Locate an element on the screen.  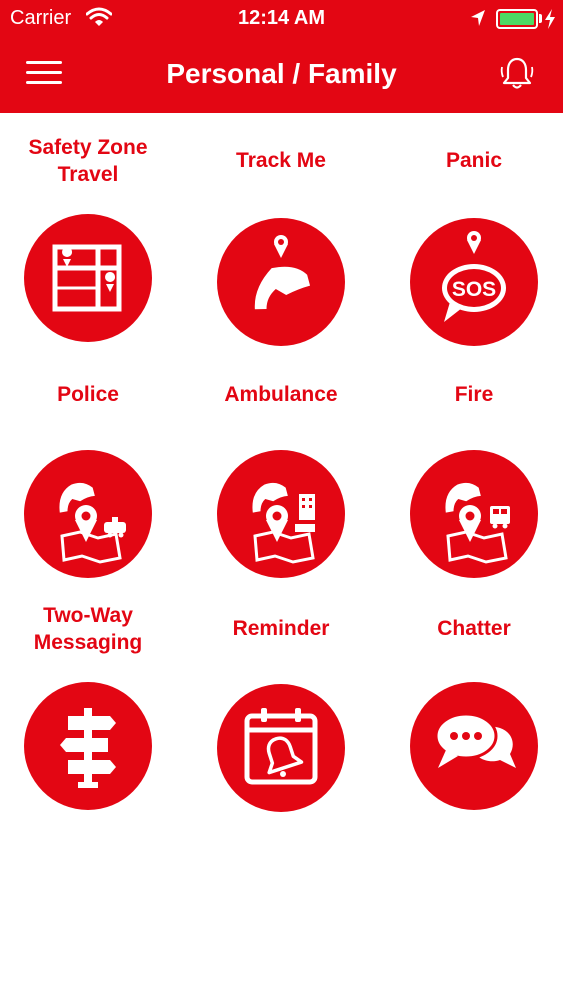
top-bar: Carrier 12:14 AM Personal / Family is located at coordinates (281, 56).